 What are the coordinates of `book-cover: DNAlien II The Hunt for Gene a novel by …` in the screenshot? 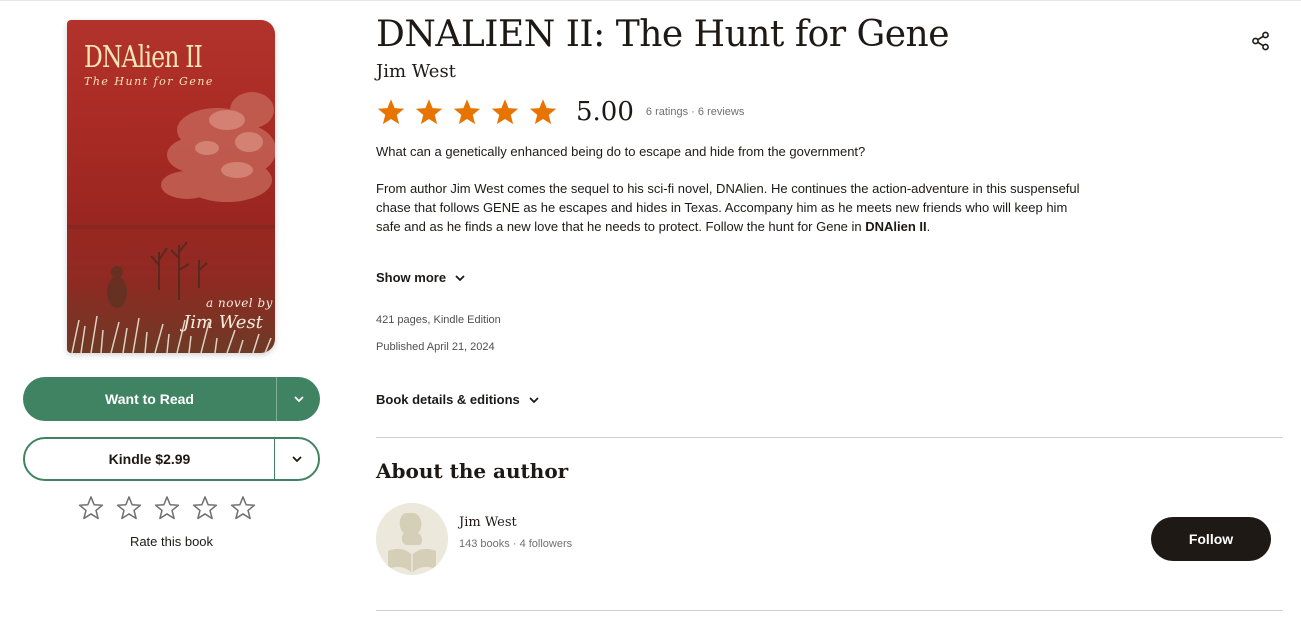 It's located at (171, 186).